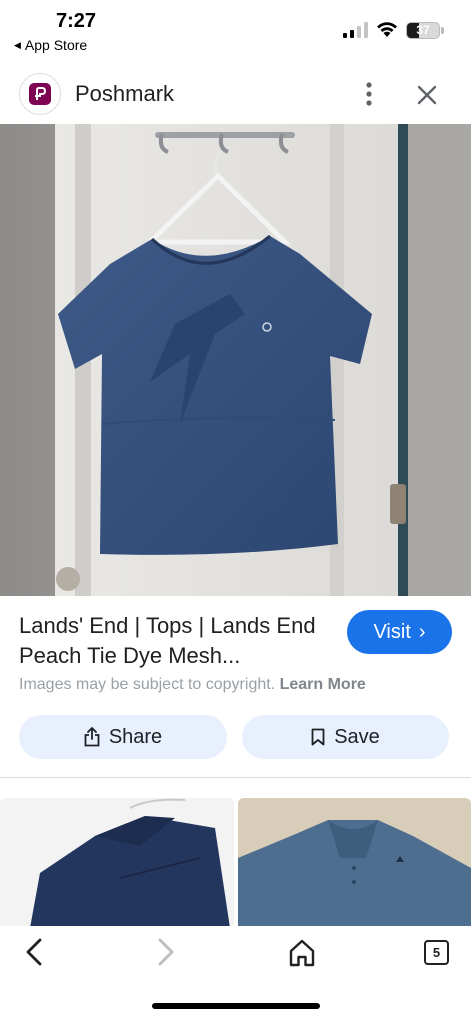  I want to click on home-indicator, so click(236, 1006).